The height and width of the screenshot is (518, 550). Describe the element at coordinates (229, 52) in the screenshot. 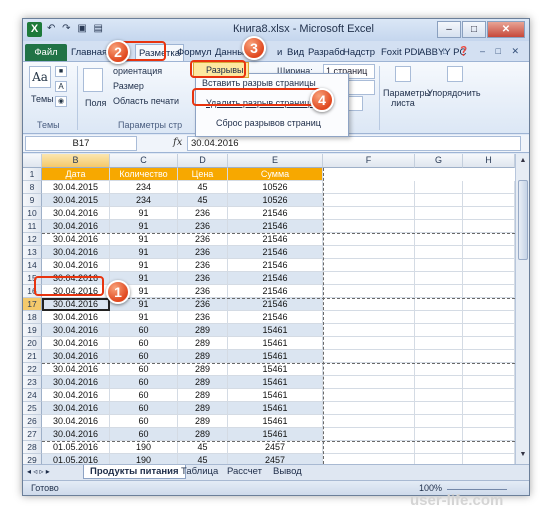

I see `tab-data: Данны` at that location.